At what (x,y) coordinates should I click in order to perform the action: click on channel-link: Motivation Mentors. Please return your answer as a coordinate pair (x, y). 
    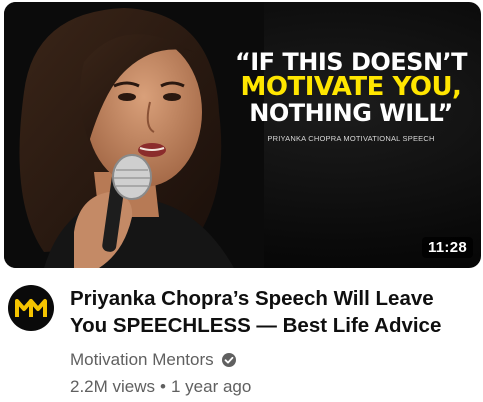
    Looking at the image, I should click on (153, 360).